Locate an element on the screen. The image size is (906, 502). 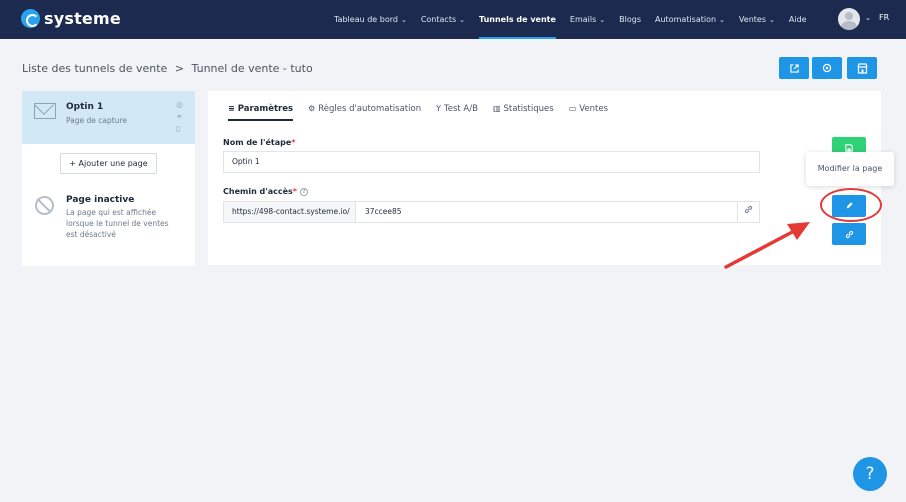
nav-item-label: Blogs is located at coordinates (630, 19).